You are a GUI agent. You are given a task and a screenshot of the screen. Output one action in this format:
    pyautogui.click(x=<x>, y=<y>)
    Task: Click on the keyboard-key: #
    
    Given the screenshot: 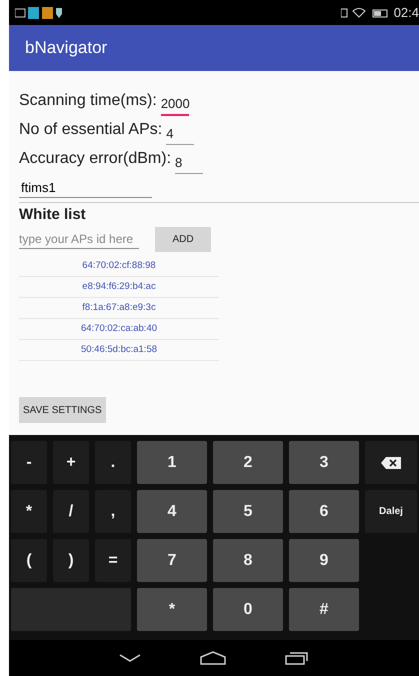 What is the action you would take?
    pyautogui.click(x=324, y=609)
    